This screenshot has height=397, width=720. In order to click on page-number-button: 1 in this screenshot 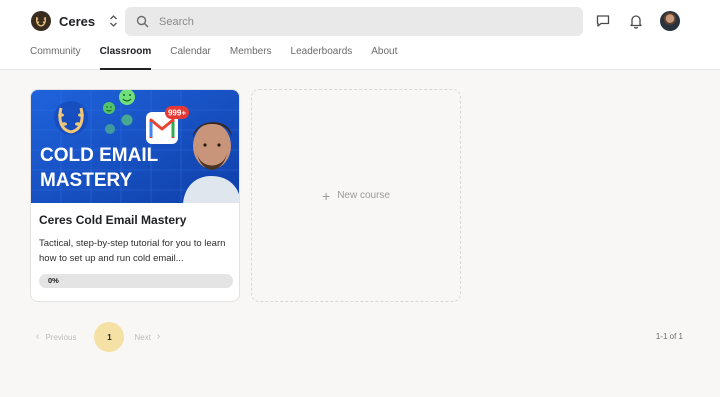, I will do `click(109, 337)`.